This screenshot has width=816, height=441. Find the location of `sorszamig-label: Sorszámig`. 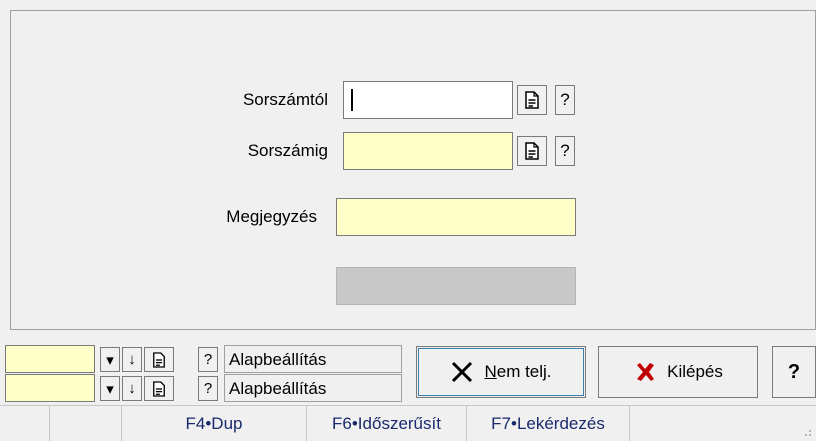

sorszamig-label: Sorszámig is located at coordinates (287, 150).